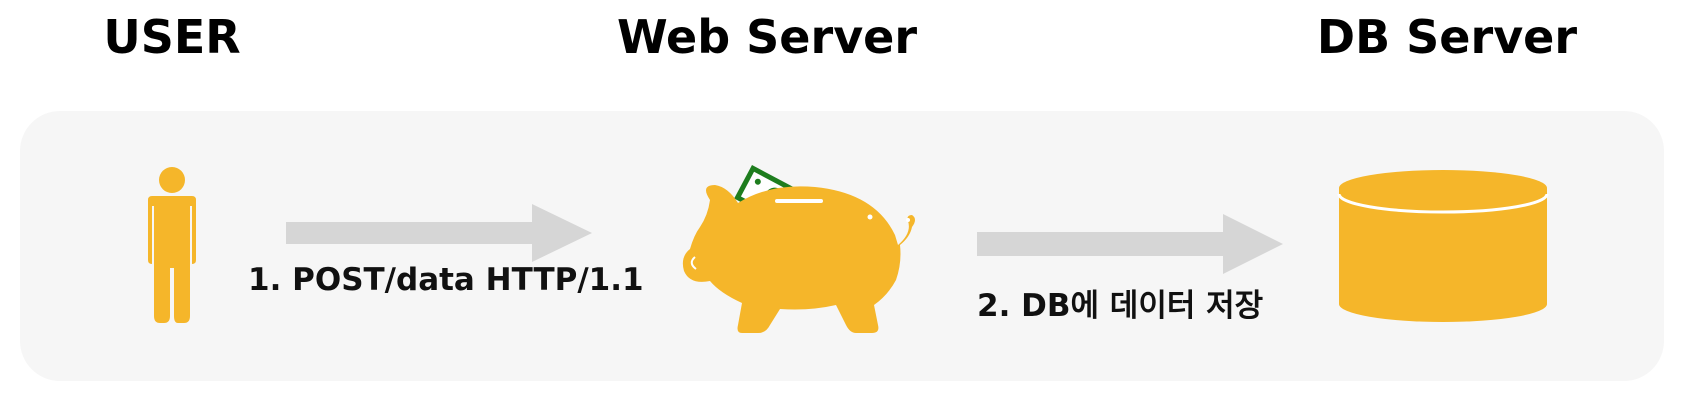  Describe the element at coordinates (446, 280) in the screenshot. I see `step-1-label: 1. POST/data HTTP/1.1` at that location.